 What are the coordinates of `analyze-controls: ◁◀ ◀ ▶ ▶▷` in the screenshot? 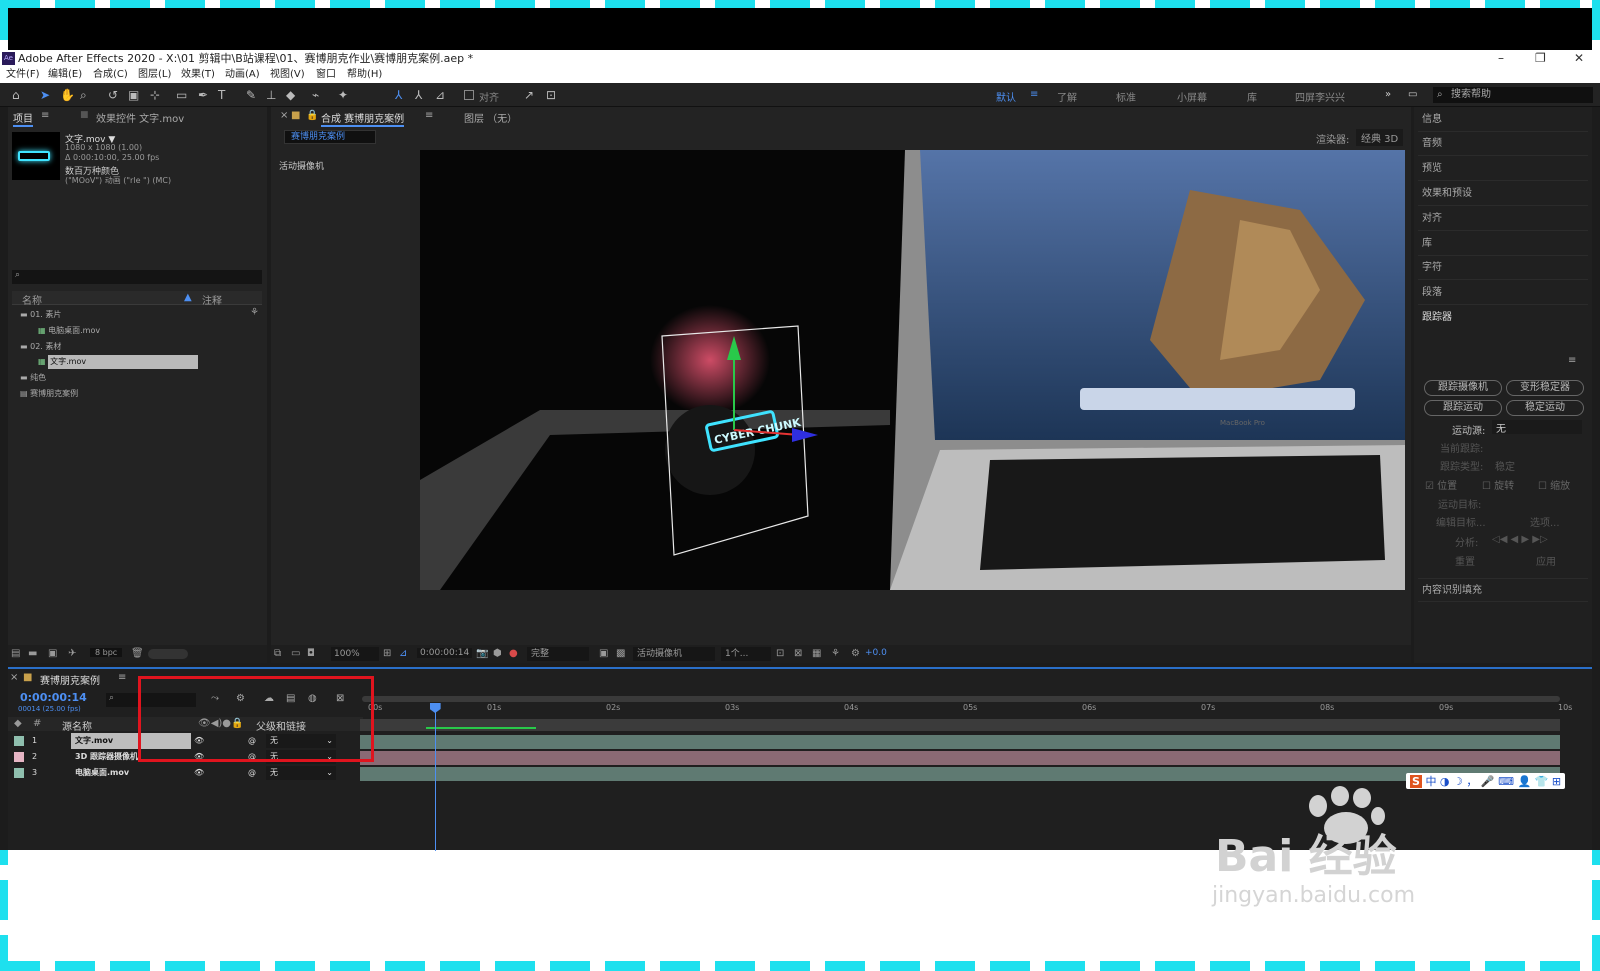 It's located at (1520, 539).